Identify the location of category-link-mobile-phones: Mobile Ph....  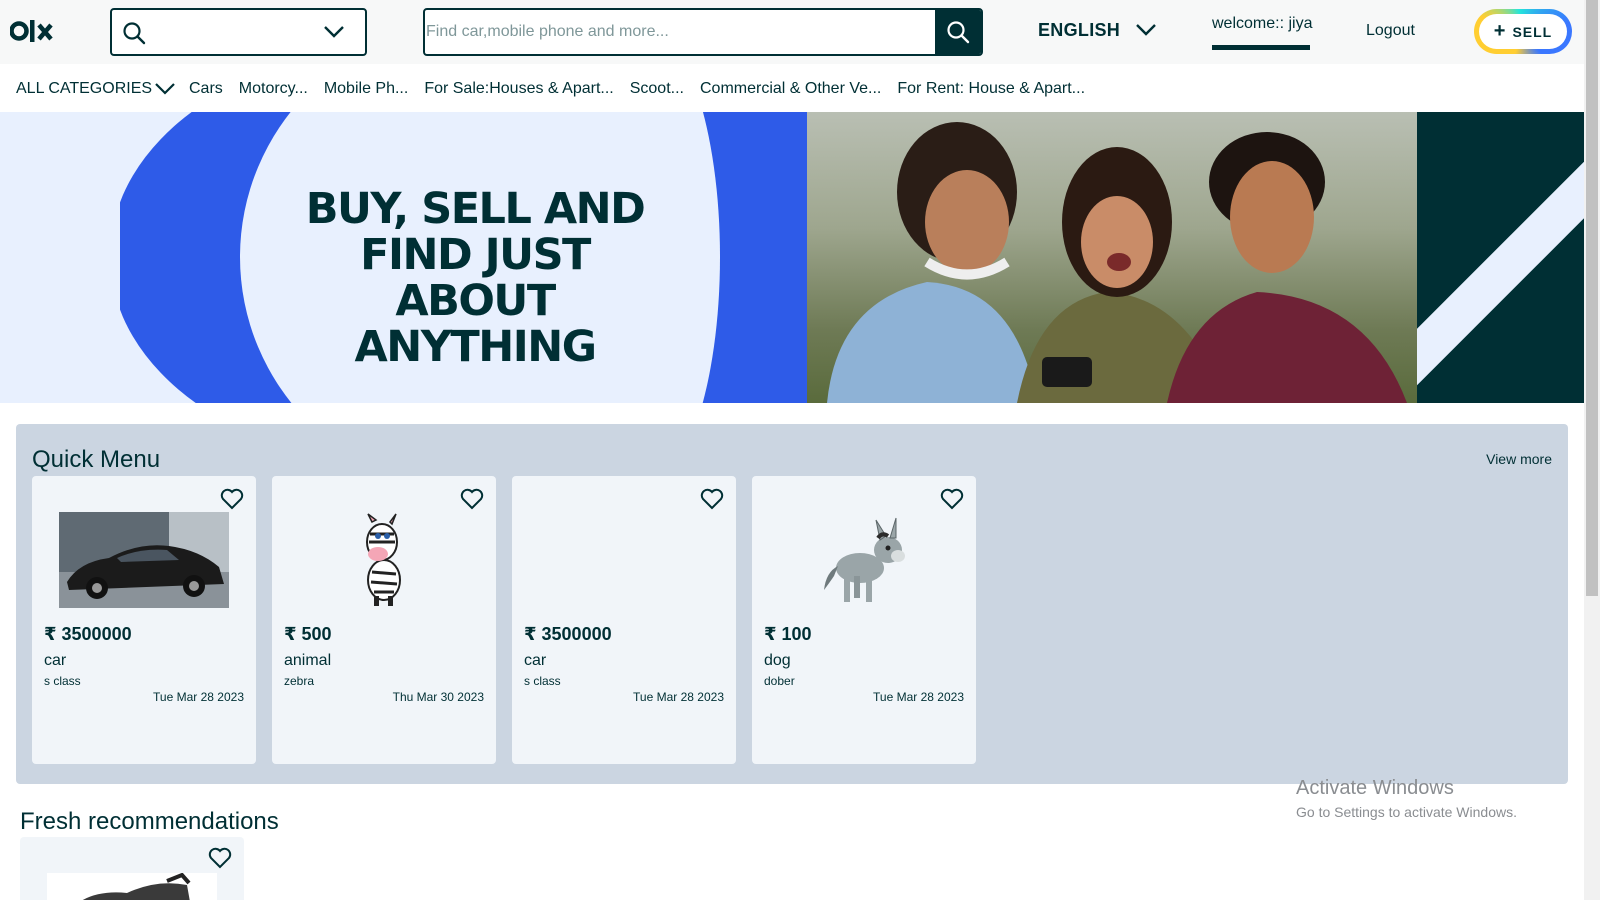
(366, 89).